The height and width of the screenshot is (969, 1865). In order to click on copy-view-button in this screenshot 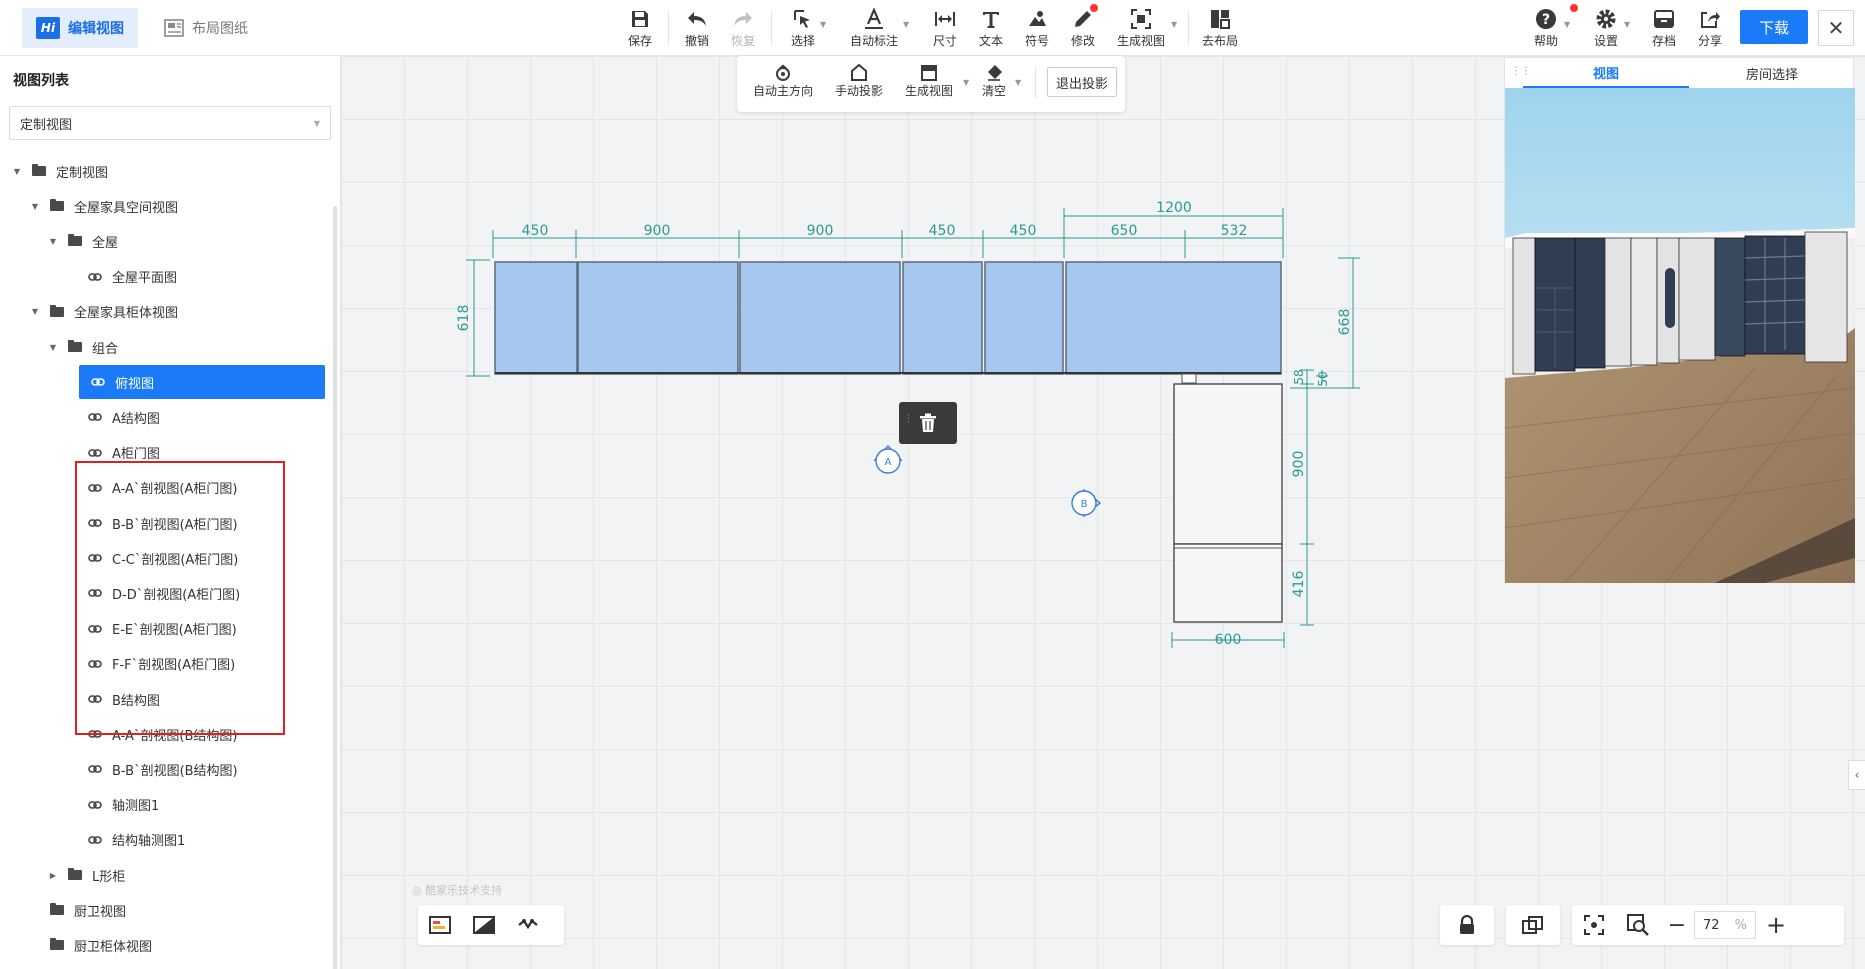, I will do `click(1533, 925)`.